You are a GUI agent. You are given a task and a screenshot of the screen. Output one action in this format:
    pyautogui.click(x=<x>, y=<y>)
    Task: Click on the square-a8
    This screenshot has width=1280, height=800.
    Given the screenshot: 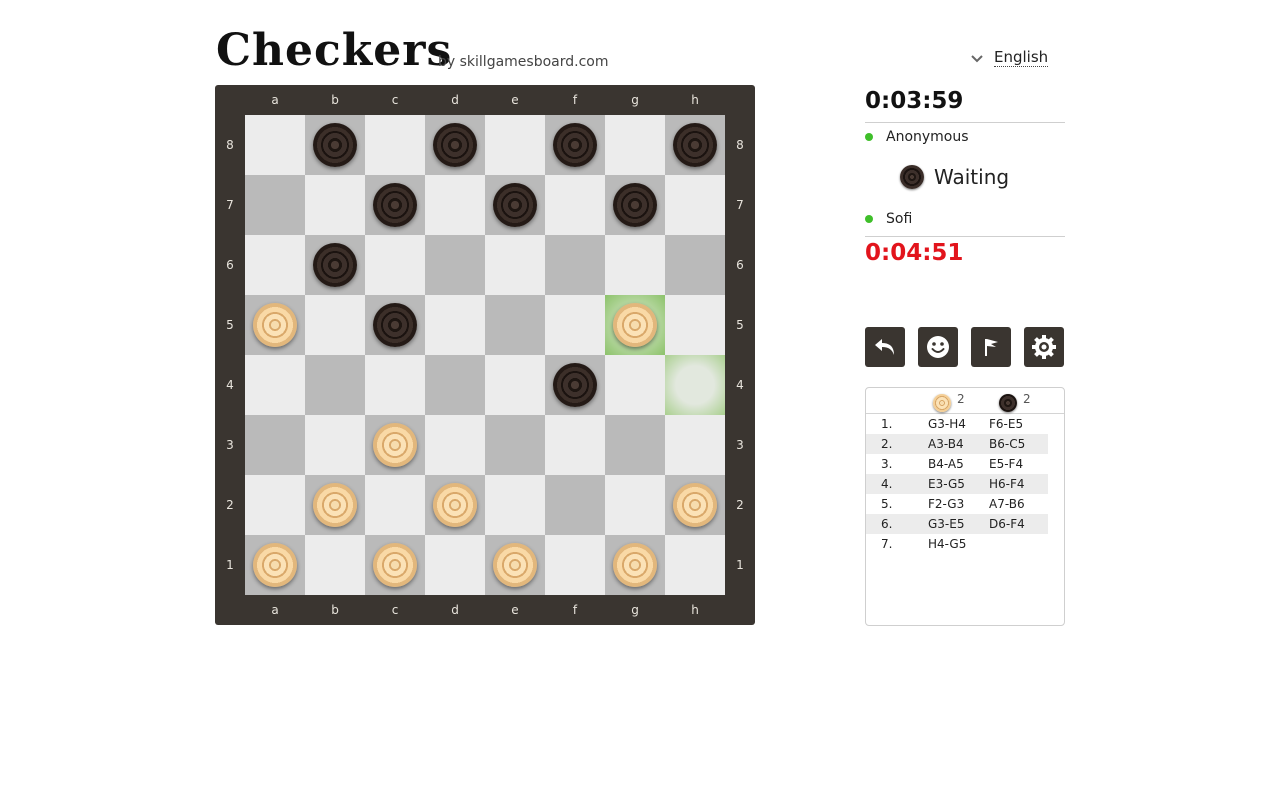 What is the action you would take?
    pyautogui.click(x=275, y=145)
    